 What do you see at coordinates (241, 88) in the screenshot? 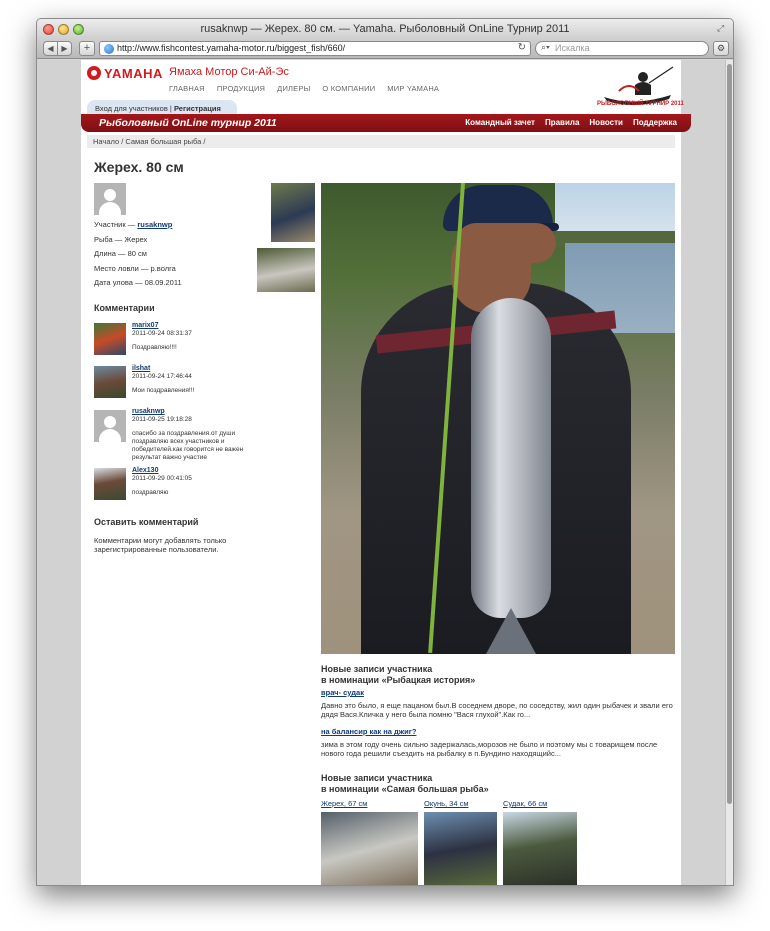
I see `nav-link-products: ПРОДУКЦИЯ` at bounding box center [241, 88].